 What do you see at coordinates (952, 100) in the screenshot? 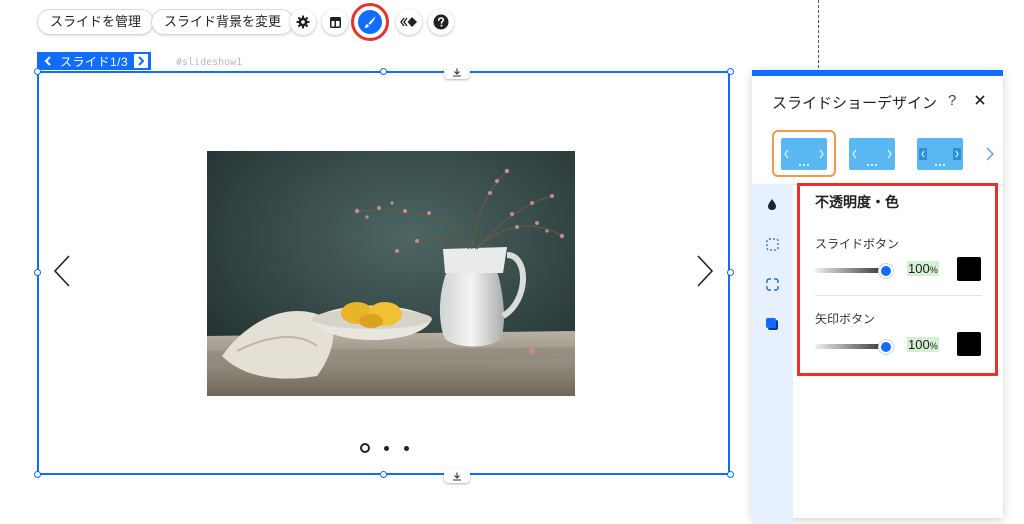
I see `panel-help-button: ?` at bounding box center [952, 100].